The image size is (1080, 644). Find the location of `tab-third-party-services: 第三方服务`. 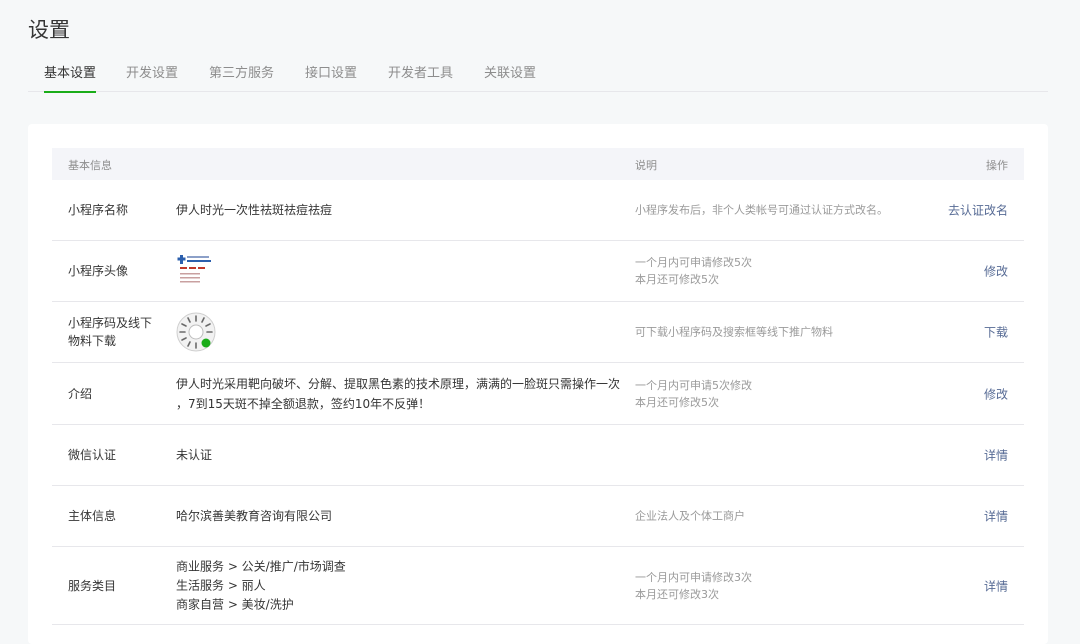

tab-third-party-services: 第三方服务 is located at coordinates (241, 77).